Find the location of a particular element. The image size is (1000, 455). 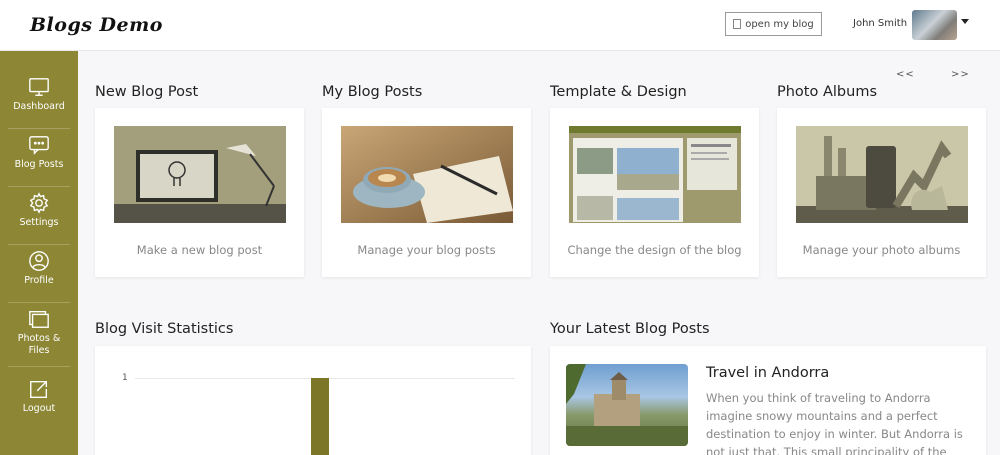

sidebar-item-label: Settings is located at coordinates (39, 222).